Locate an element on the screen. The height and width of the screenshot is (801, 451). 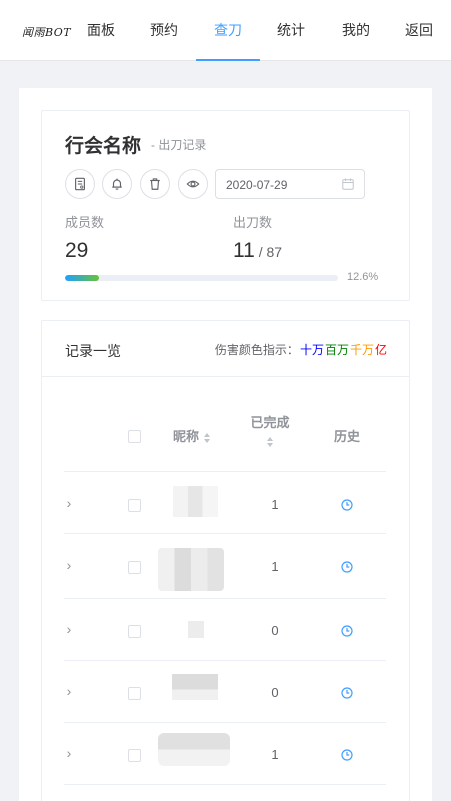
legend-item-100m: 亿 is located at coordinates (380, 350).